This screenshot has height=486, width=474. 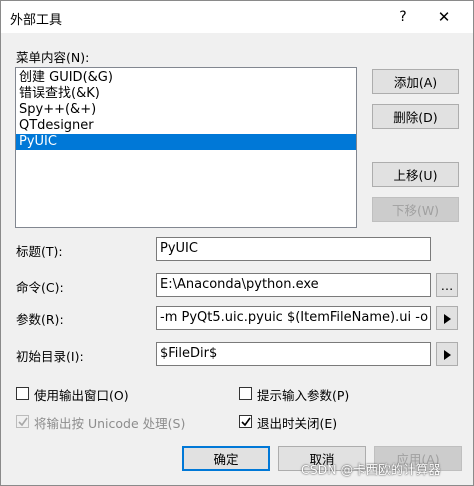 What do you see at coordinates (293, 249) in the screenshot?
I see `title-input: PyUIC` at bounding box center [293, 249].